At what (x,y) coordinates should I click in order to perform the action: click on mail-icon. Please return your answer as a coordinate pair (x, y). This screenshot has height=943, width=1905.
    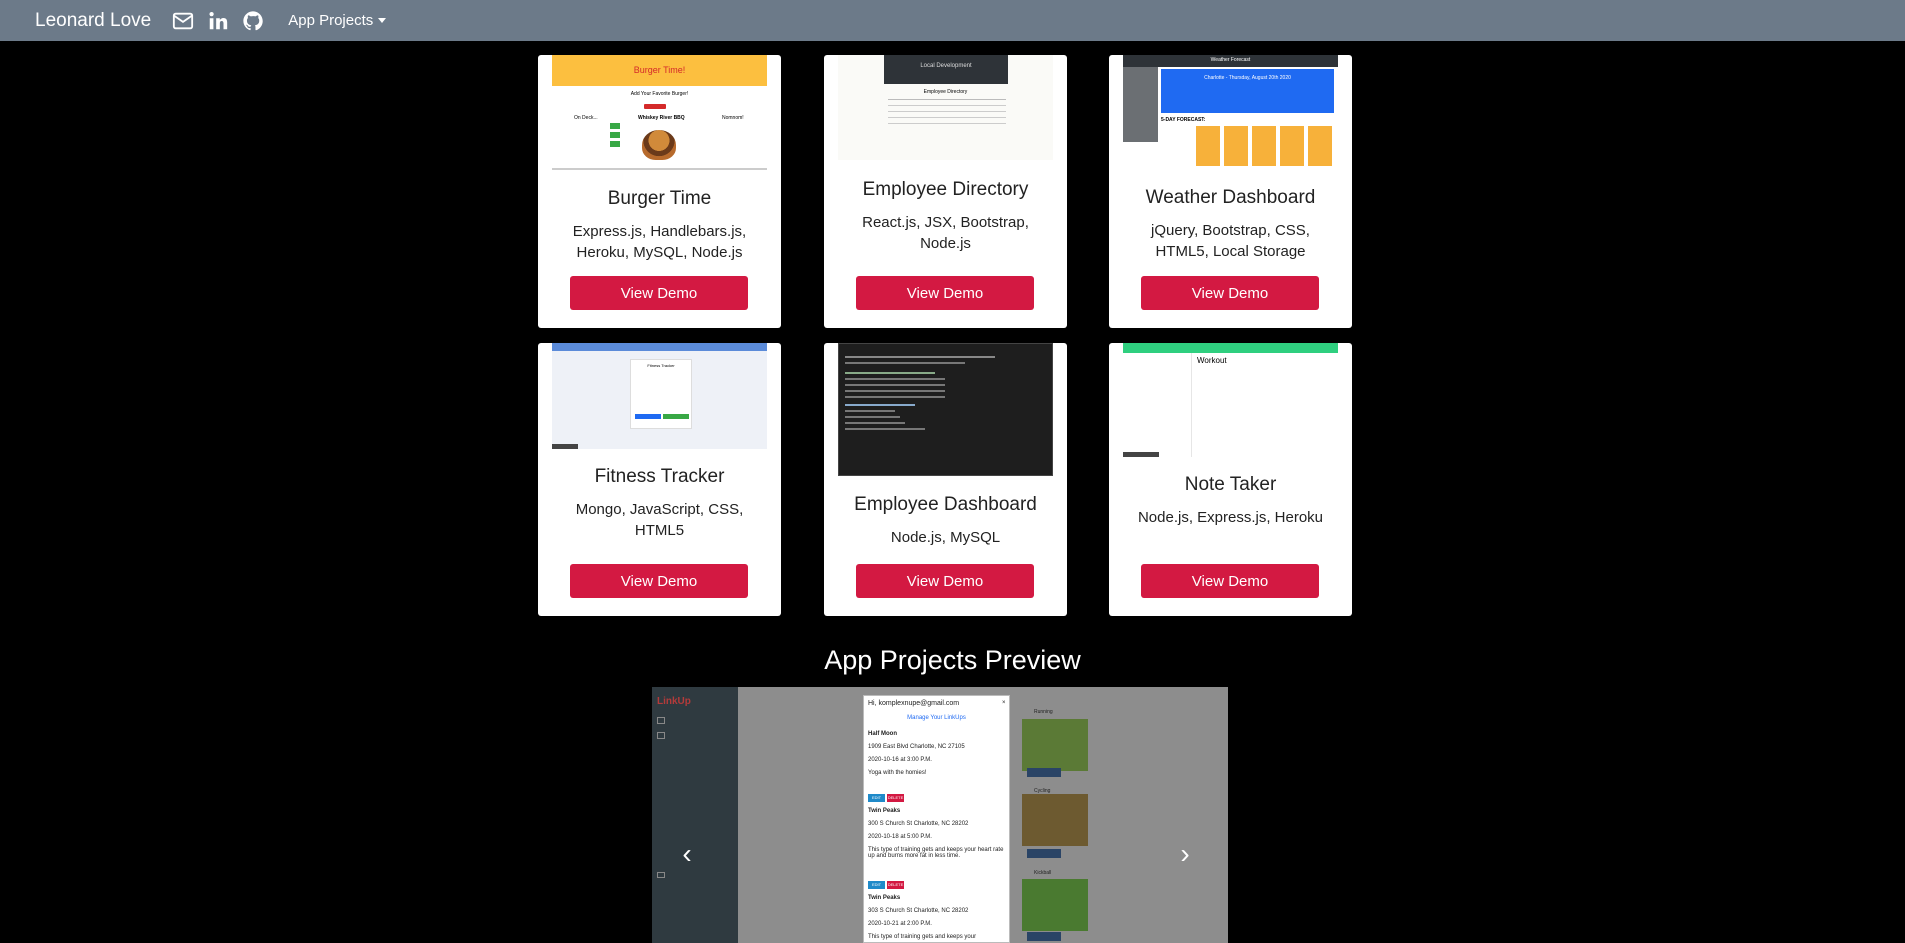
    Looking at the image, I should click on (183, 21).